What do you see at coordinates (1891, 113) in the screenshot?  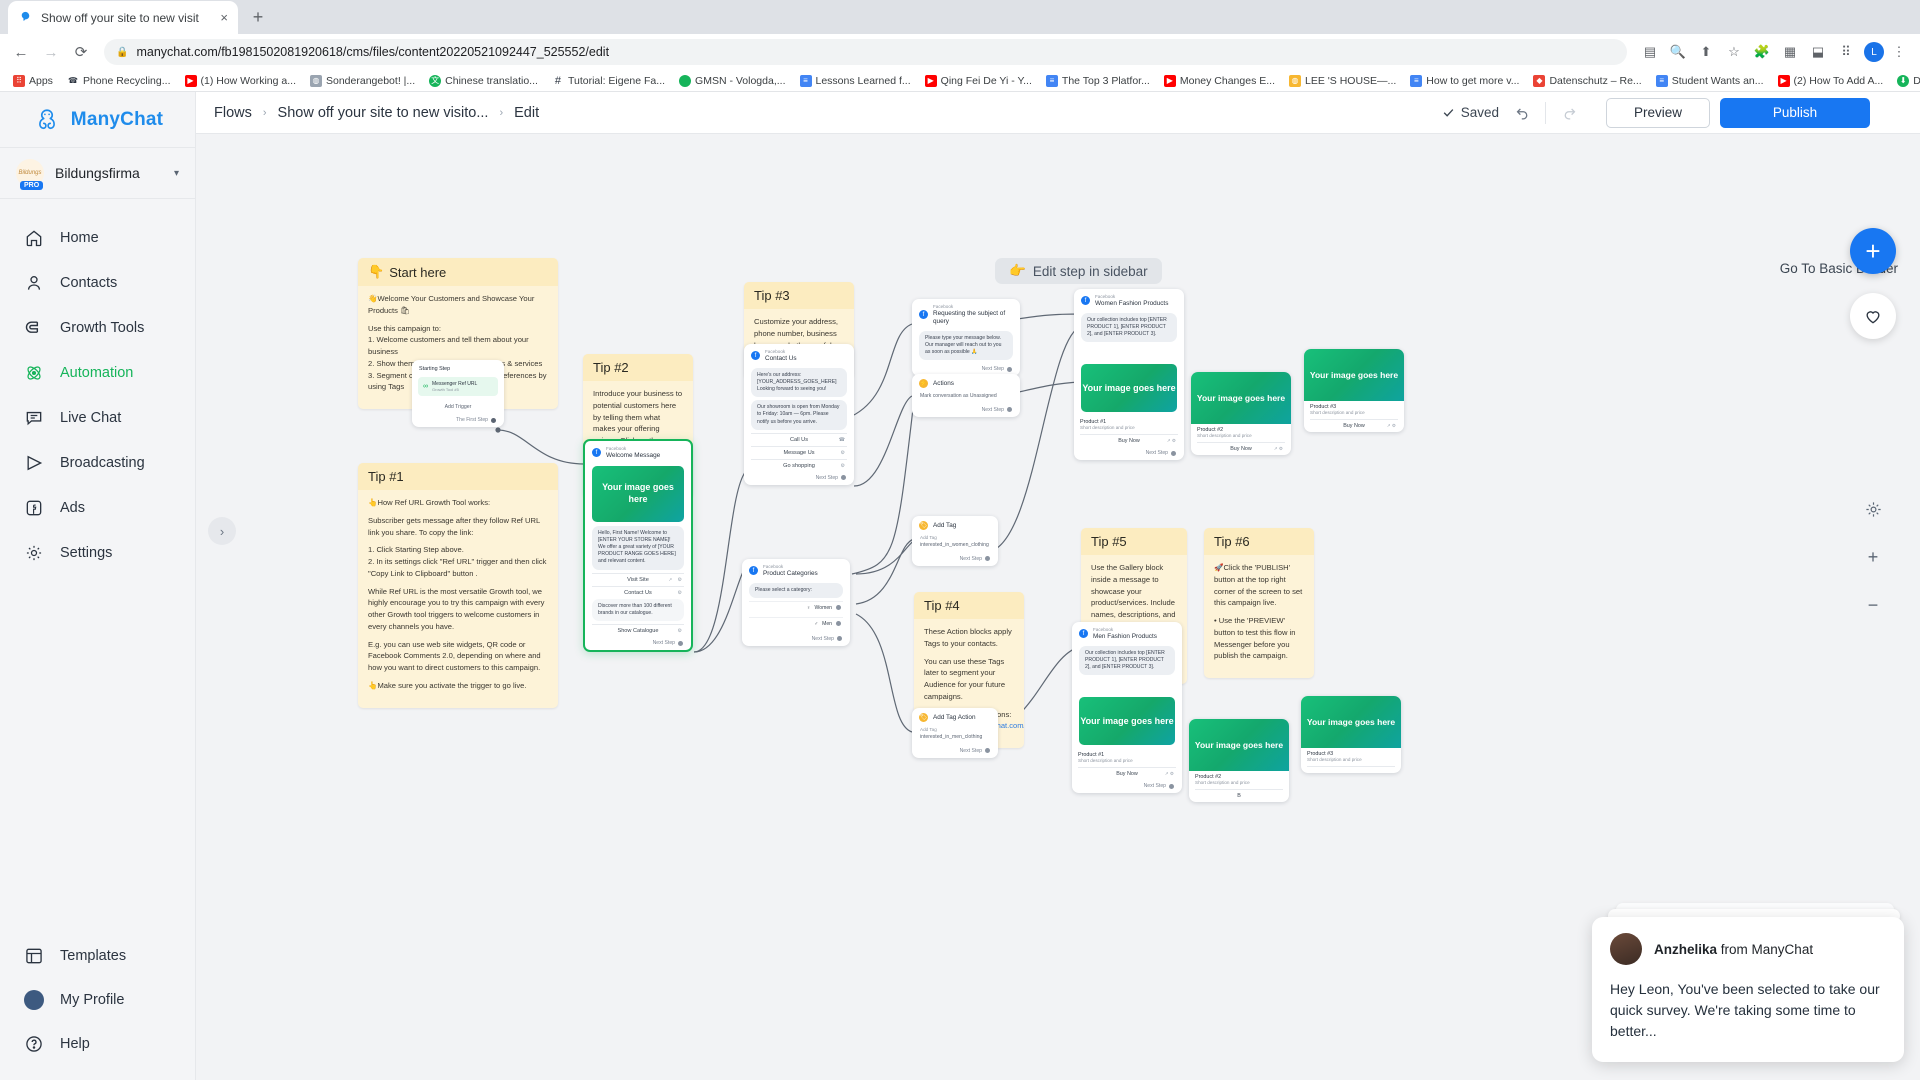 I see `more-vertical-icon: more-vertical-icon` at bounding box center [1891, 113].